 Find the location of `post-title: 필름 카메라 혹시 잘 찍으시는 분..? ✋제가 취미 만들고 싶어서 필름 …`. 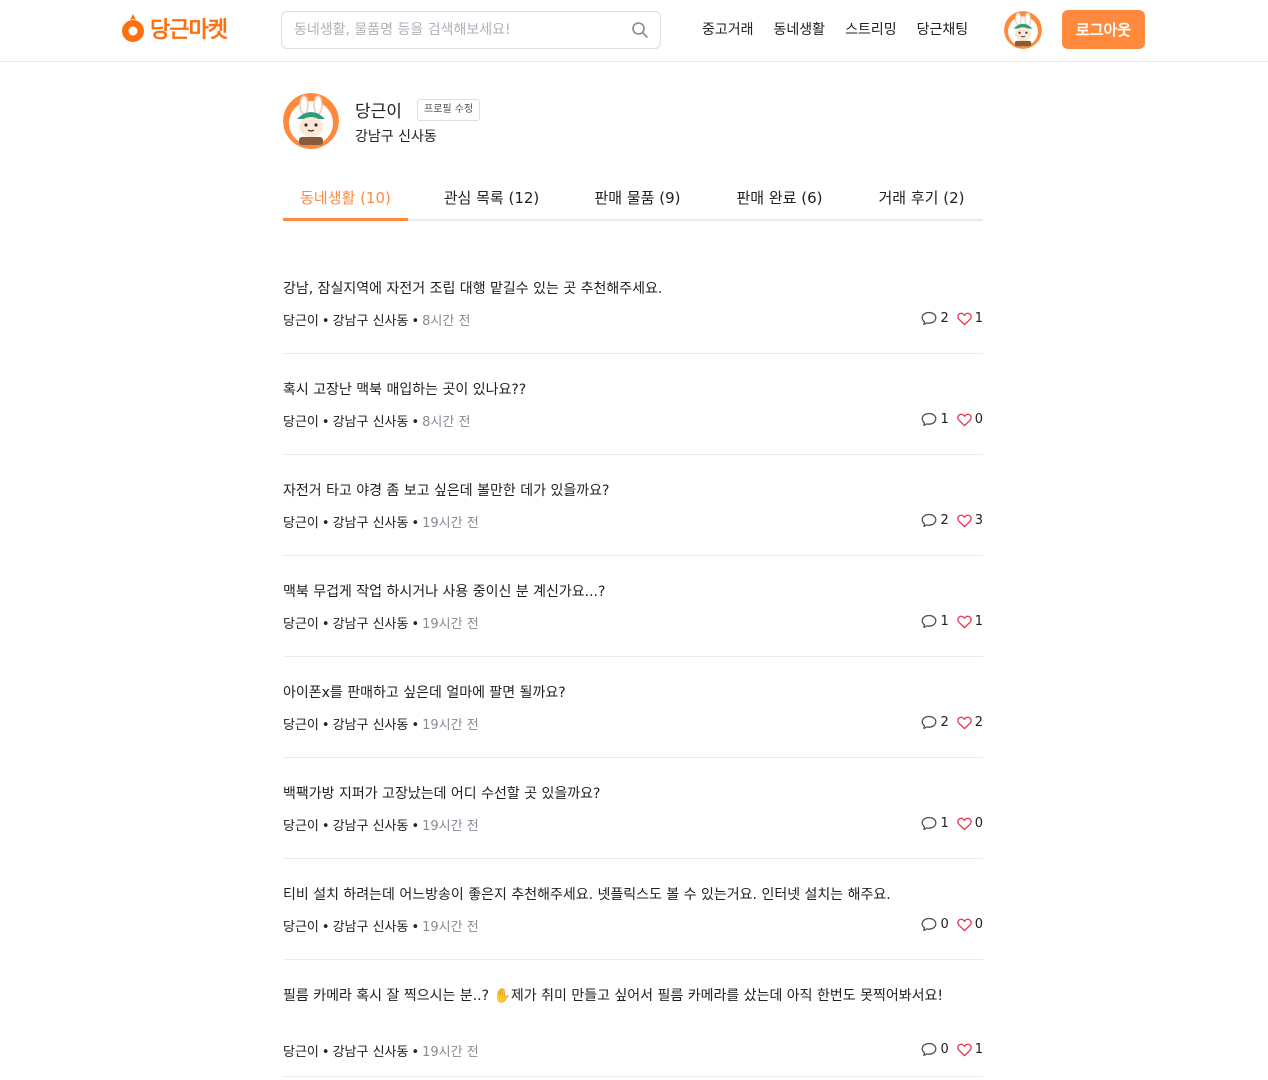

post-title: 필름 카메라 혹시 잘 찍으시는 분..? ✋제가 취미 만들고 싶어서 필름 … is located at coordinates (613, 996).